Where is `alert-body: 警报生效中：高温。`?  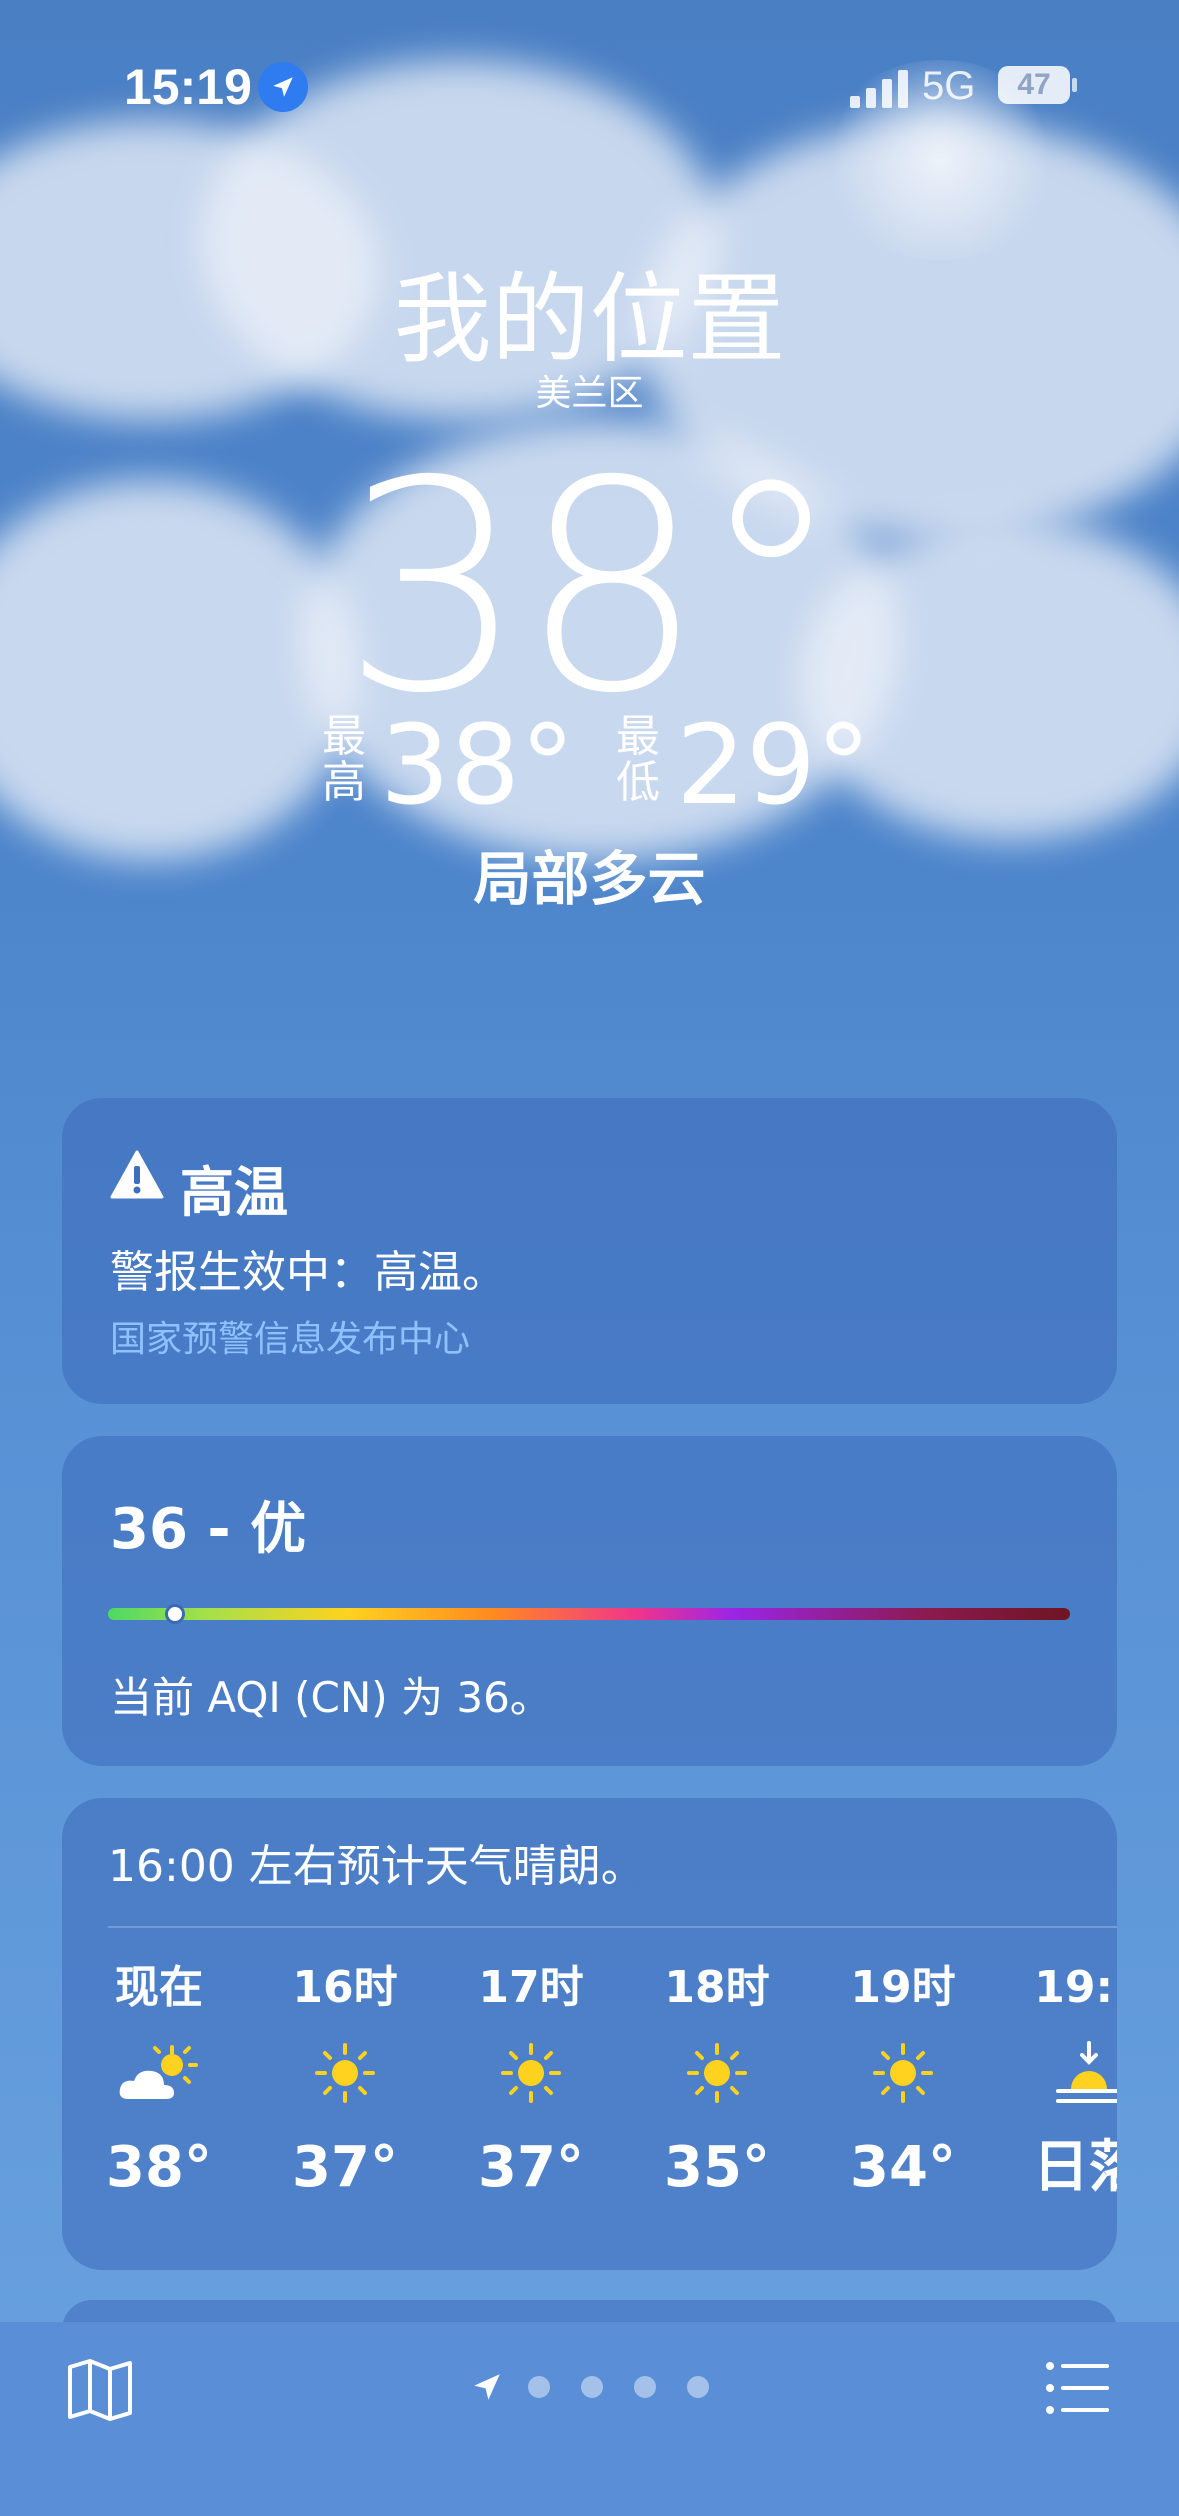
alert-body: 警报生效中：高温。 is located at coordinates (308, 1272).